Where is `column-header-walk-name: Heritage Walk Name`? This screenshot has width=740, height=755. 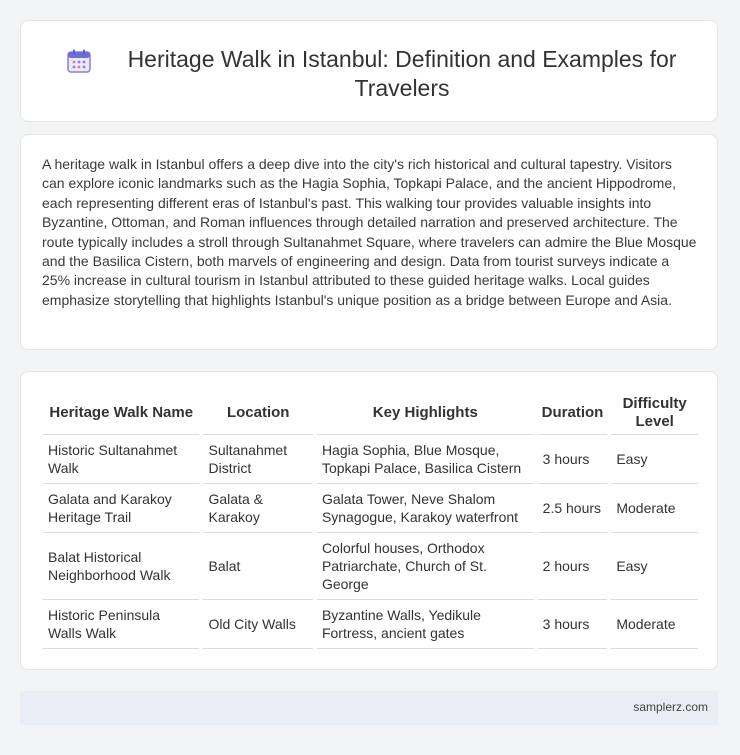
column-header-walk-name: Heritage Walk Name is located at coordinates (122, 413).